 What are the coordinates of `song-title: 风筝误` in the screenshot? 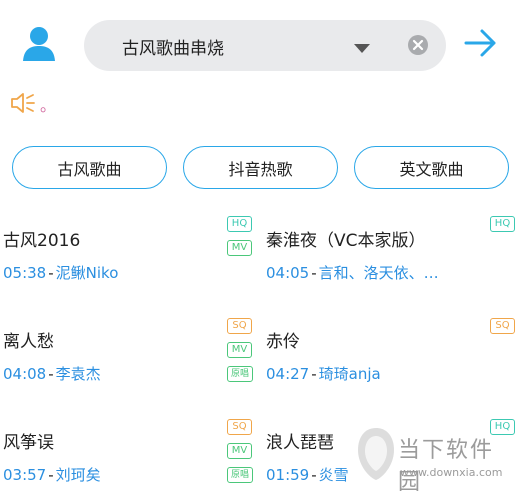 It's located at (28, 443).